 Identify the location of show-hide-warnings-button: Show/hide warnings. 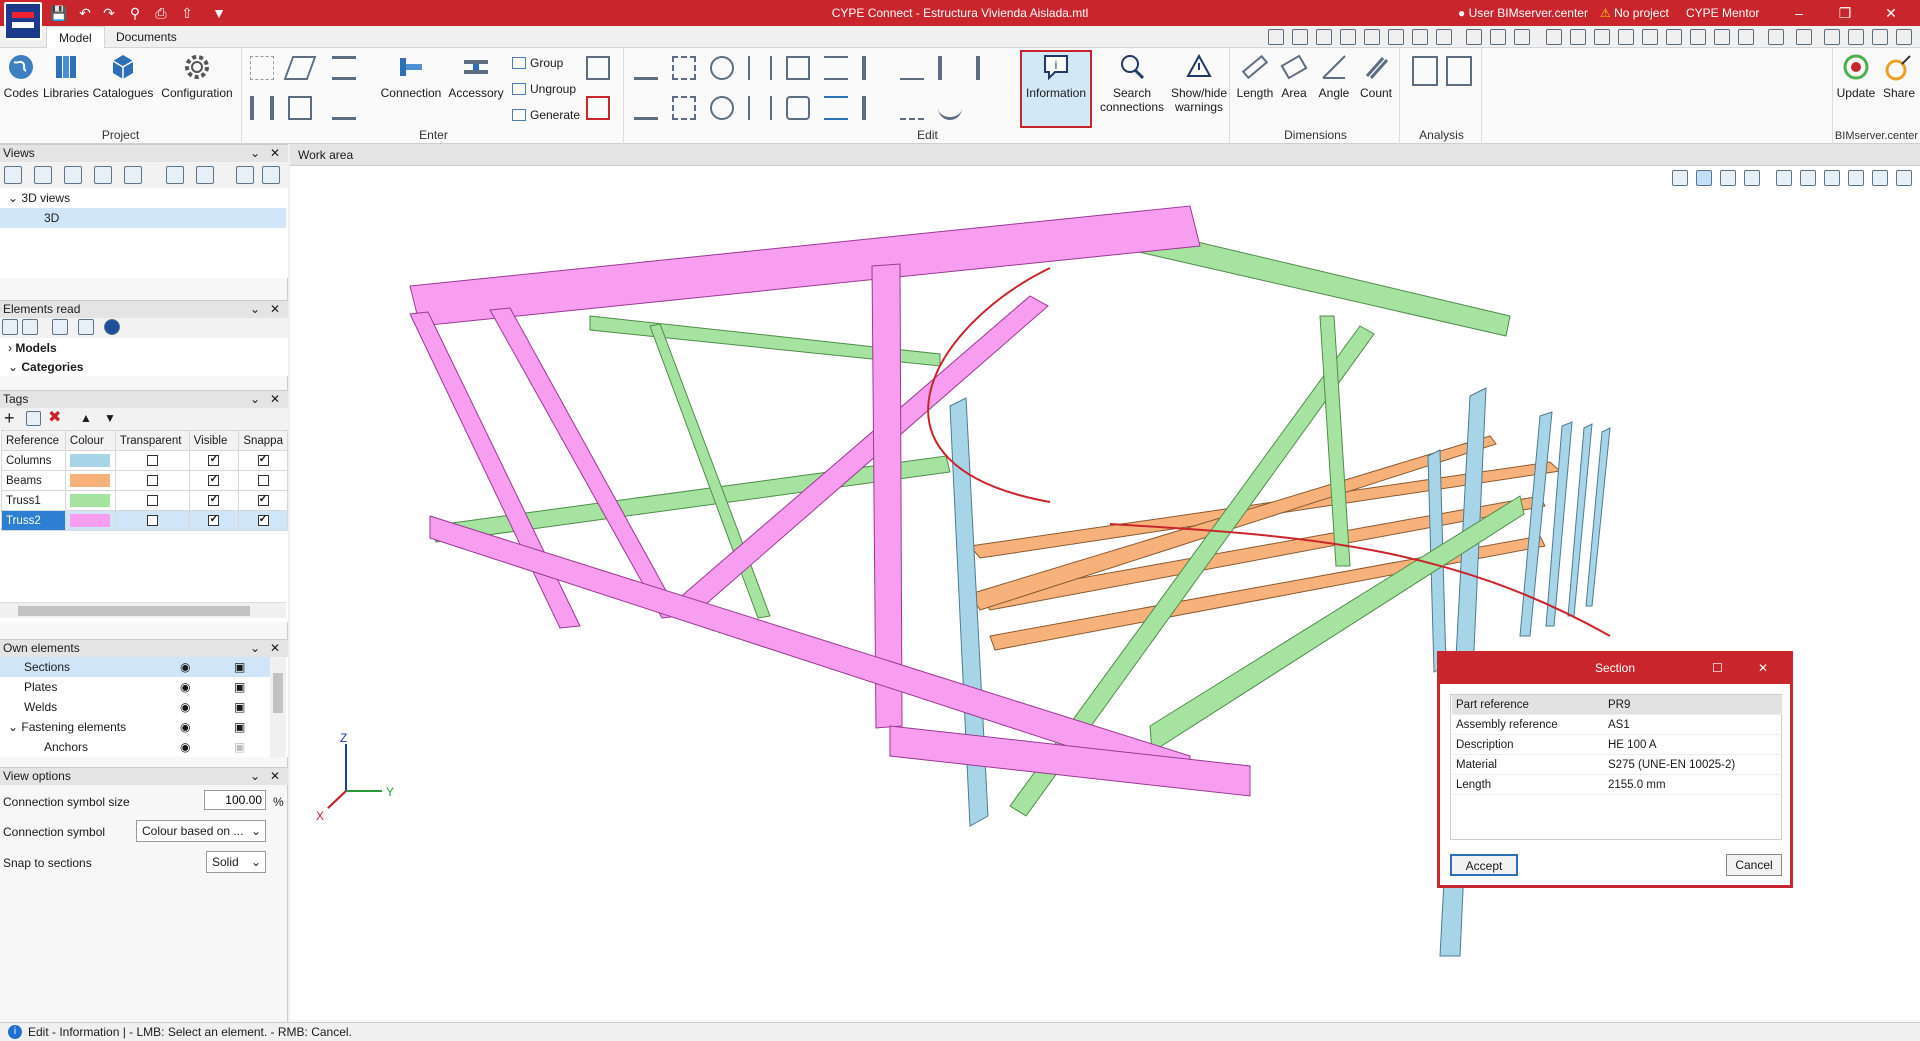
(1199, 83).